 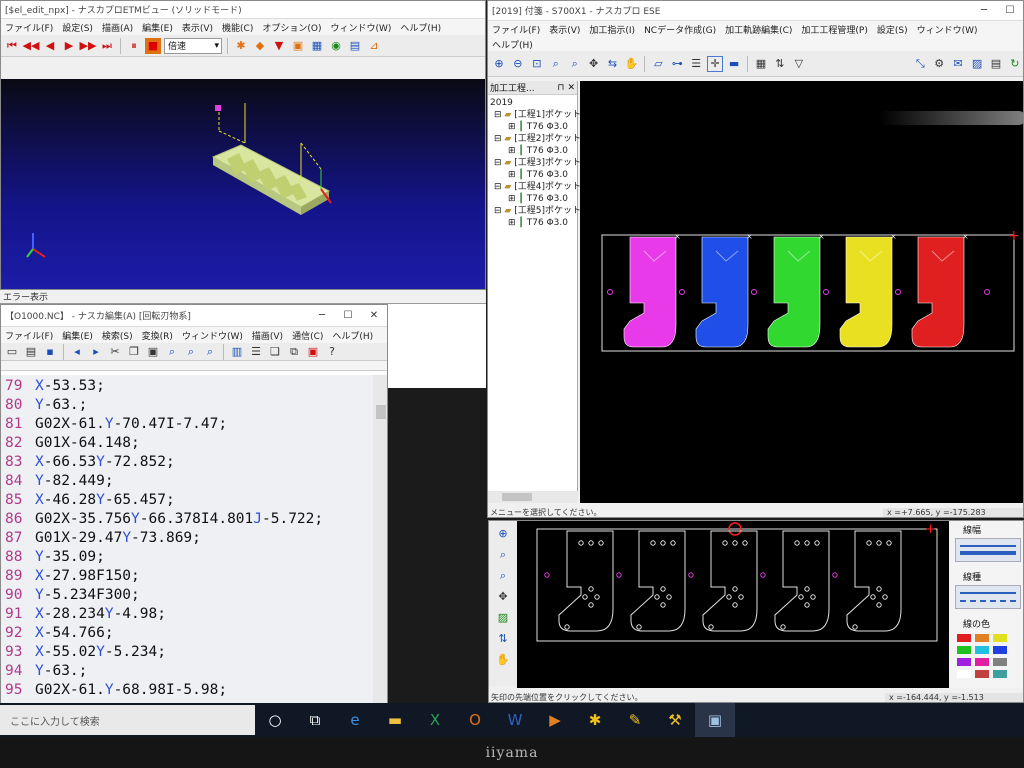 What do you see at coordinates (336, 46) in the screenshot?
I see `color-icon: ◉` at bounding box center [336, 46].